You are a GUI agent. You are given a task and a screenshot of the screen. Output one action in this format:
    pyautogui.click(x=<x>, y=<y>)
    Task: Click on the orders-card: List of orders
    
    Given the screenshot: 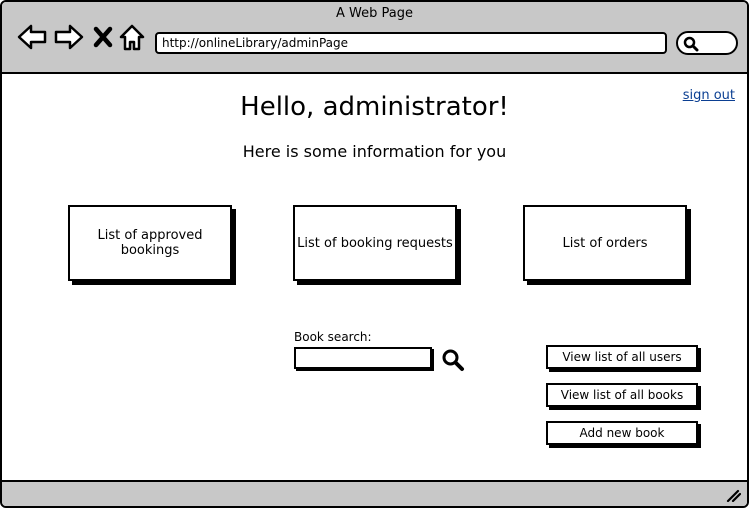 What is the action you would take?
    pyautogui.click(x=605, y=243)
    